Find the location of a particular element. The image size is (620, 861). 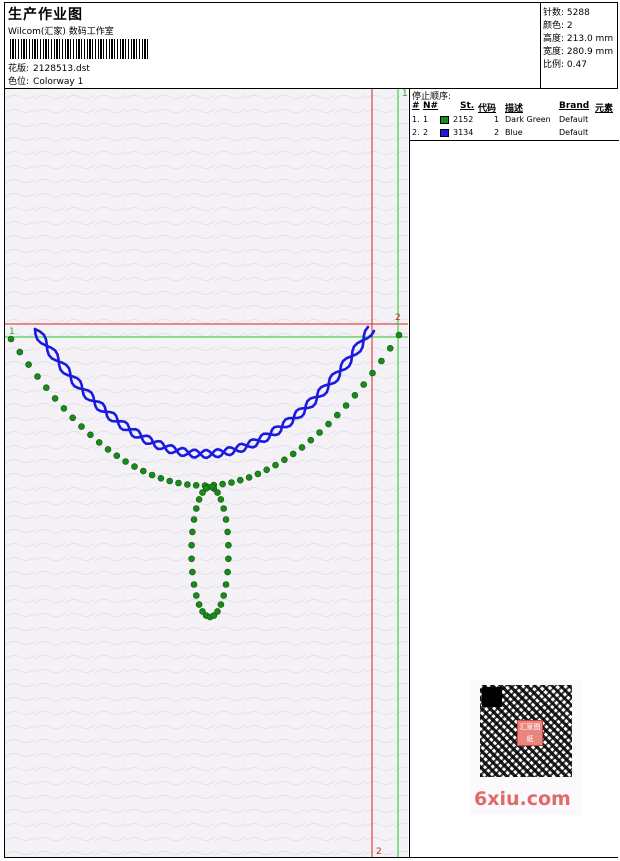

watermark-stamp: 汇家图纸 is located at coordinates (530, 733).